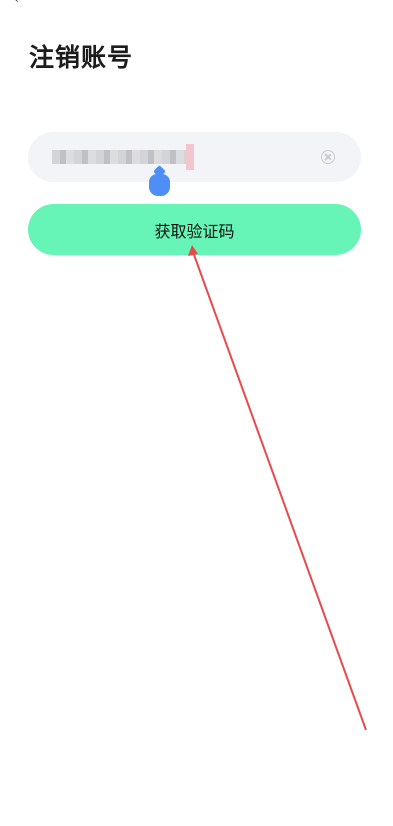 The height and width of the screenshot is (826, 393). Describe the element at coordinates (159, 185) in the screenshot. I see `text-selection-handle` at that location.